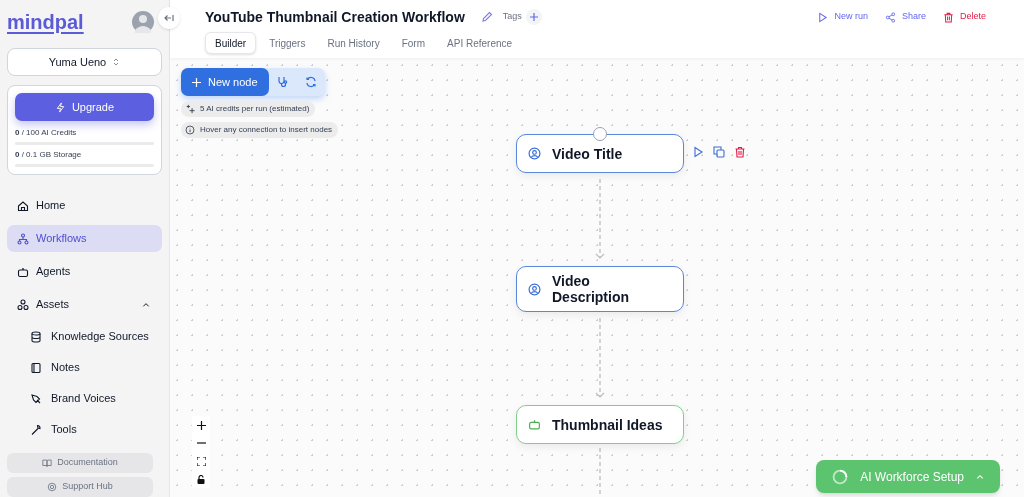 Image resolution: width=1024 pixels, height=497 pixels. I want to click on book-icon, so click(47, 463).